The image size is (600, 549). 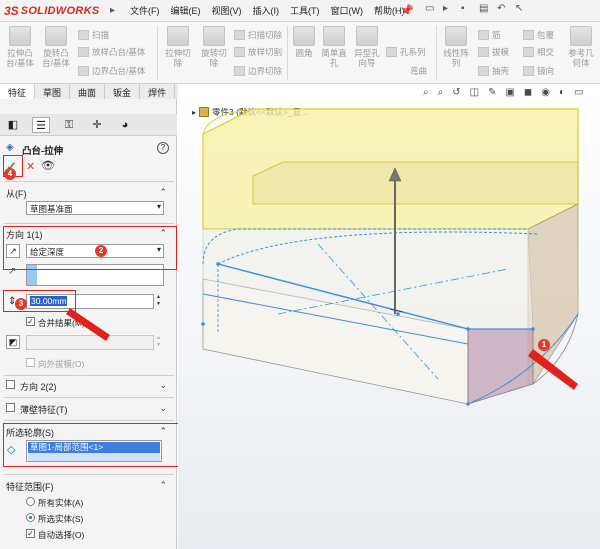 I want to click on loft-cut-button: 放样切割, so click(x=258, y=52).